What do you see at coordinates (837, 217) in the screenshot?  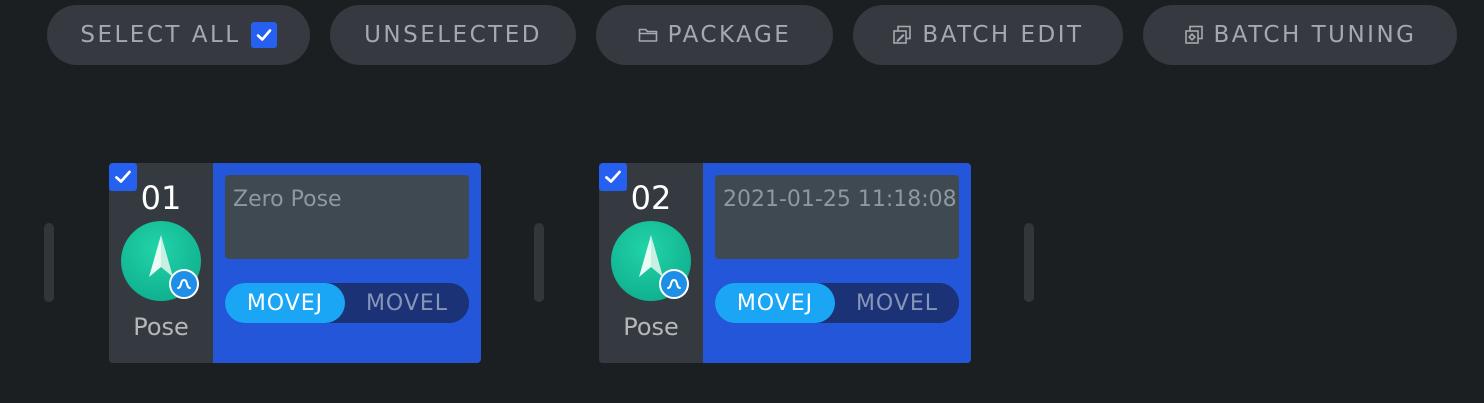 I see `pose-name-field: 2021-01-25 11:18:08` at bounding box center [837, 217].